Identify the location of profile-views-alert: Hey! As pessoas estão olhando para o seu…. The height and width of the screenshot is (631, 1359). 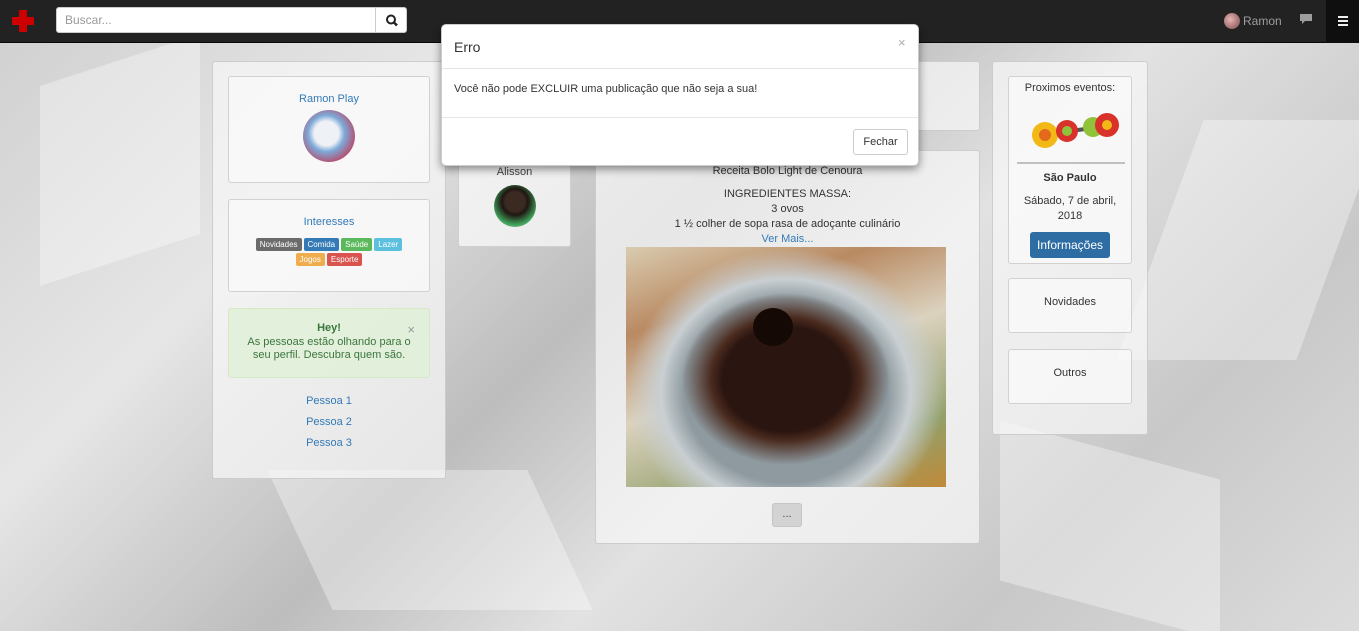
(329, 343).